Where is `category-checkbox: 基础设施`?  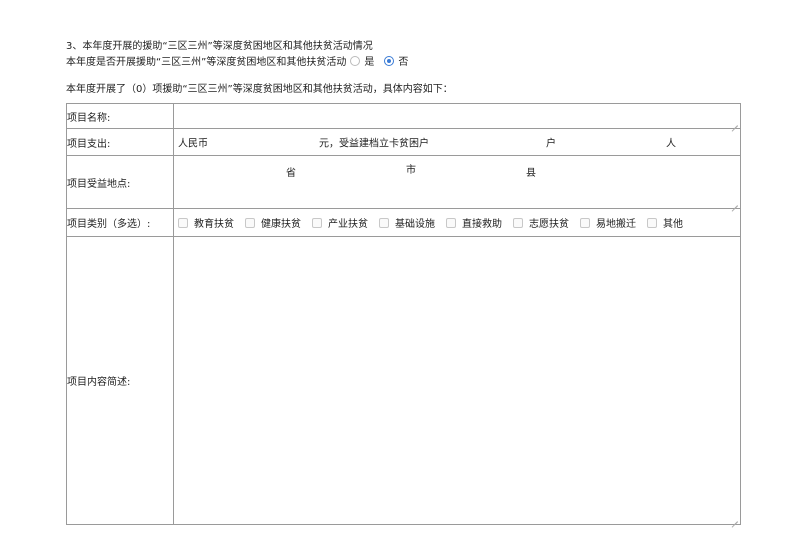 category-checkbox: 基础设施 is located at coordinates (407, 222).